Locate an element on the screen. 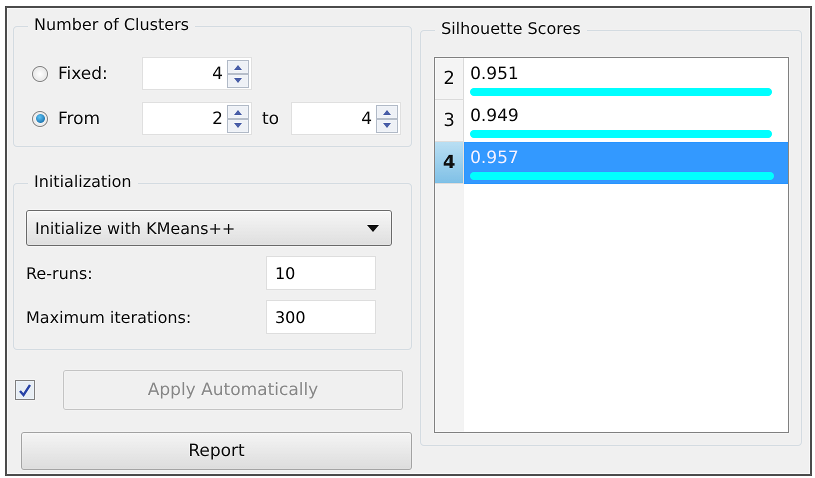 This screenshot has height=478, width=815. radio-label: Fixed: is located at coordinates (100, 74).